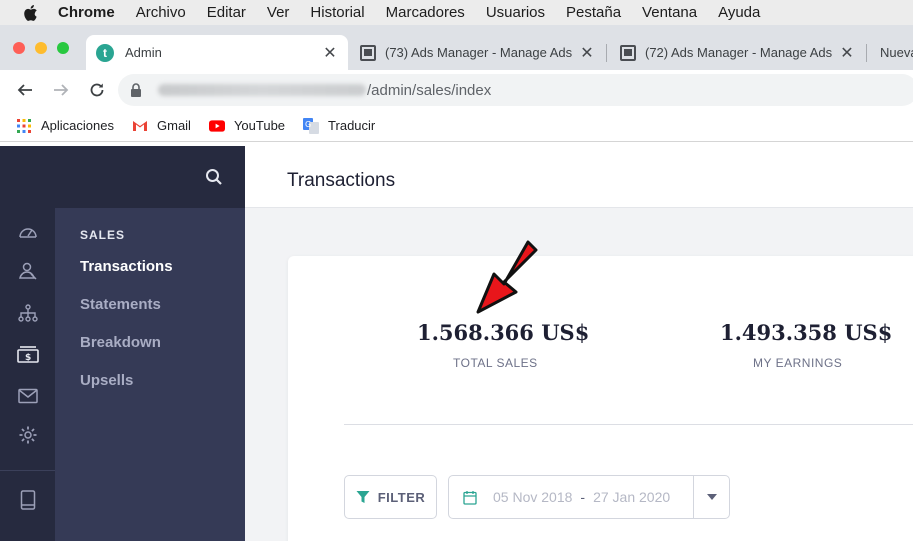 The width and height of the screenshot is (913, 541). Describe the element at coordinates (341, 180) in the screenshot. I see `page-title: Transactions` at that location.